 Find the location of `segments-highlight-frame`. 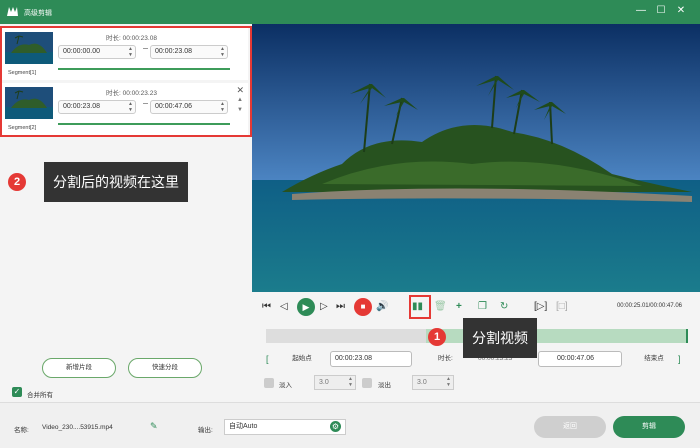

segments-highlight-frame is located at coordinates (126, 81).